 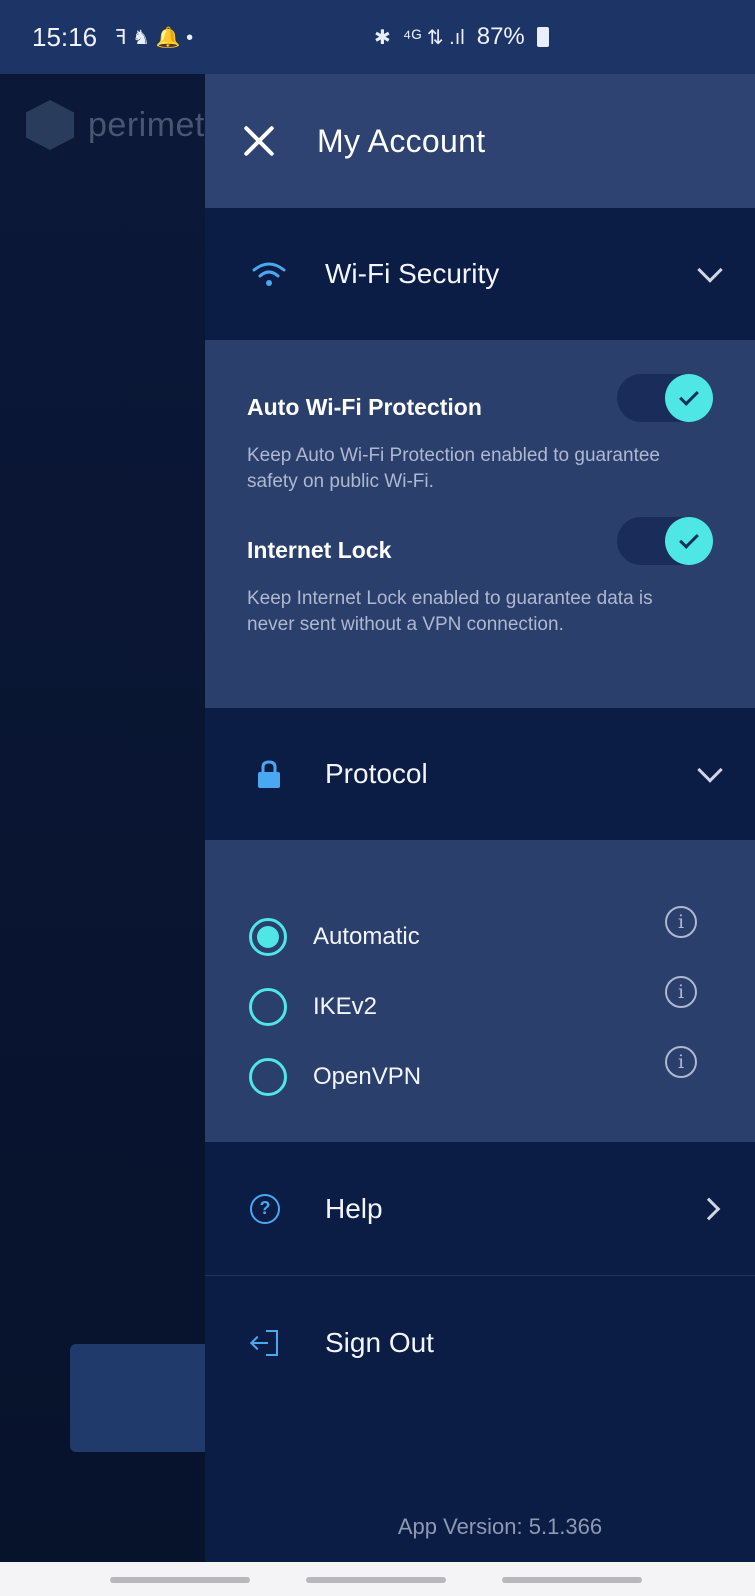 I want to click on radio-button-selected, so click(x=268, y=937).